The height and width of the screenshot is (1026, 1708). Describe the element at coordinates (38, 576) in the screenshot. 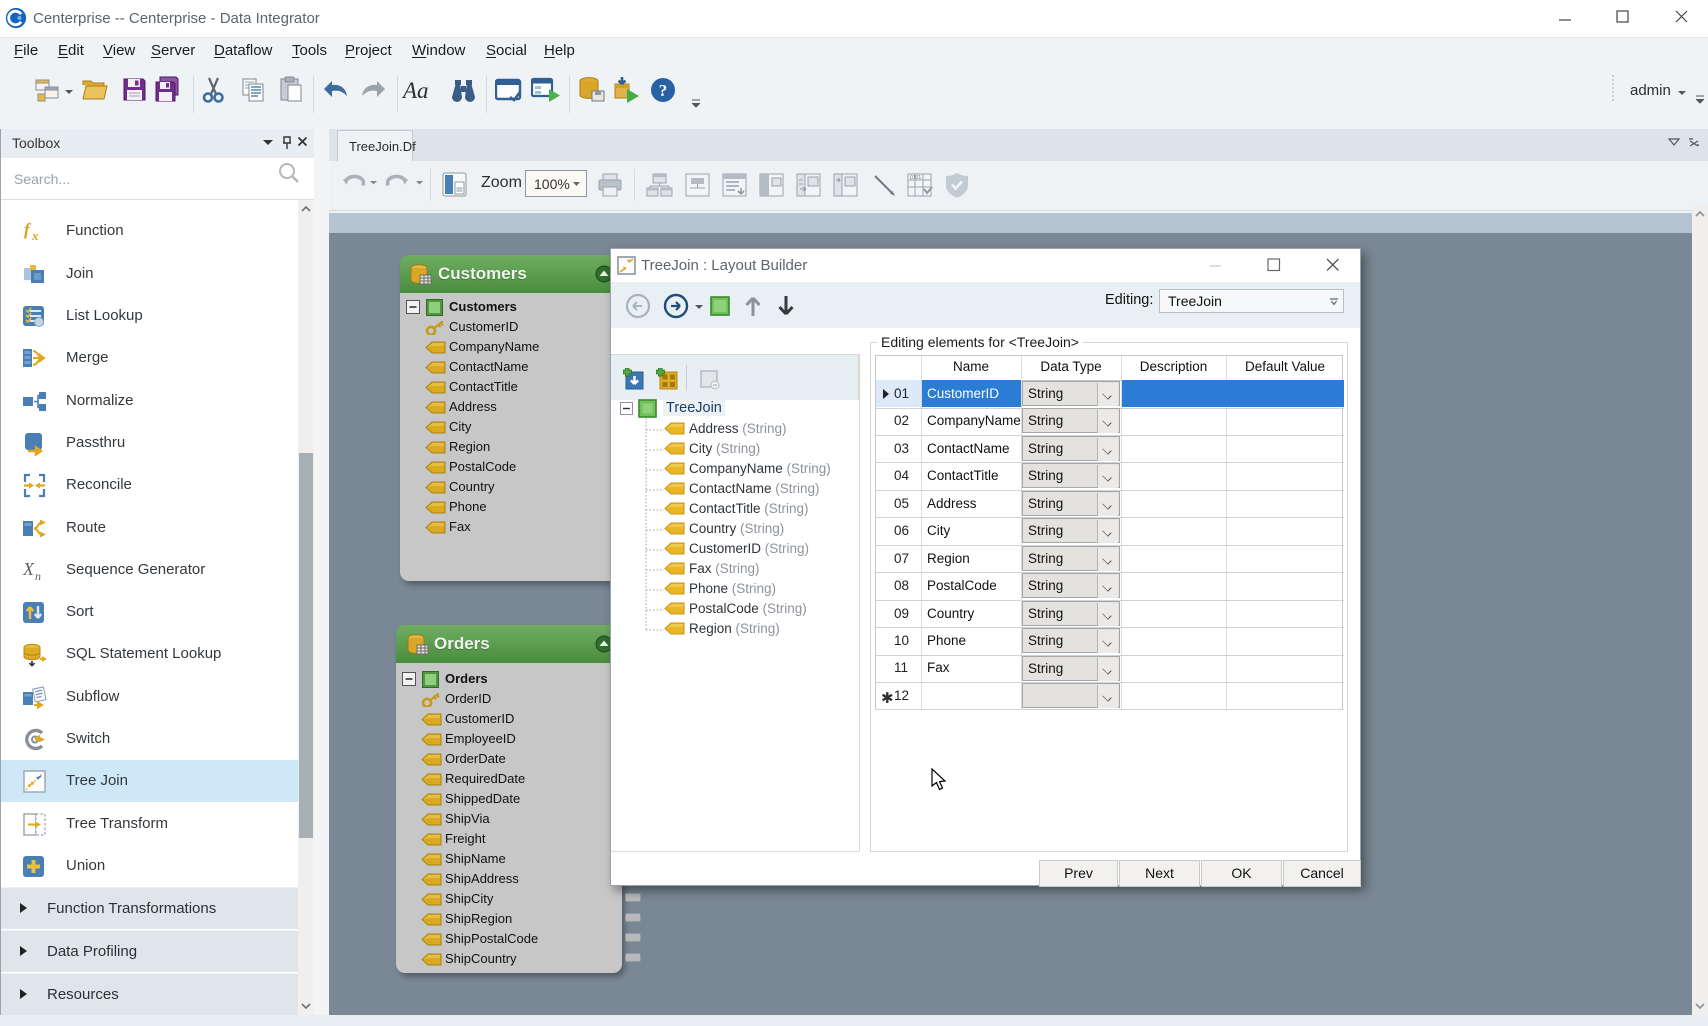

I see `svg-text: n` at that location.